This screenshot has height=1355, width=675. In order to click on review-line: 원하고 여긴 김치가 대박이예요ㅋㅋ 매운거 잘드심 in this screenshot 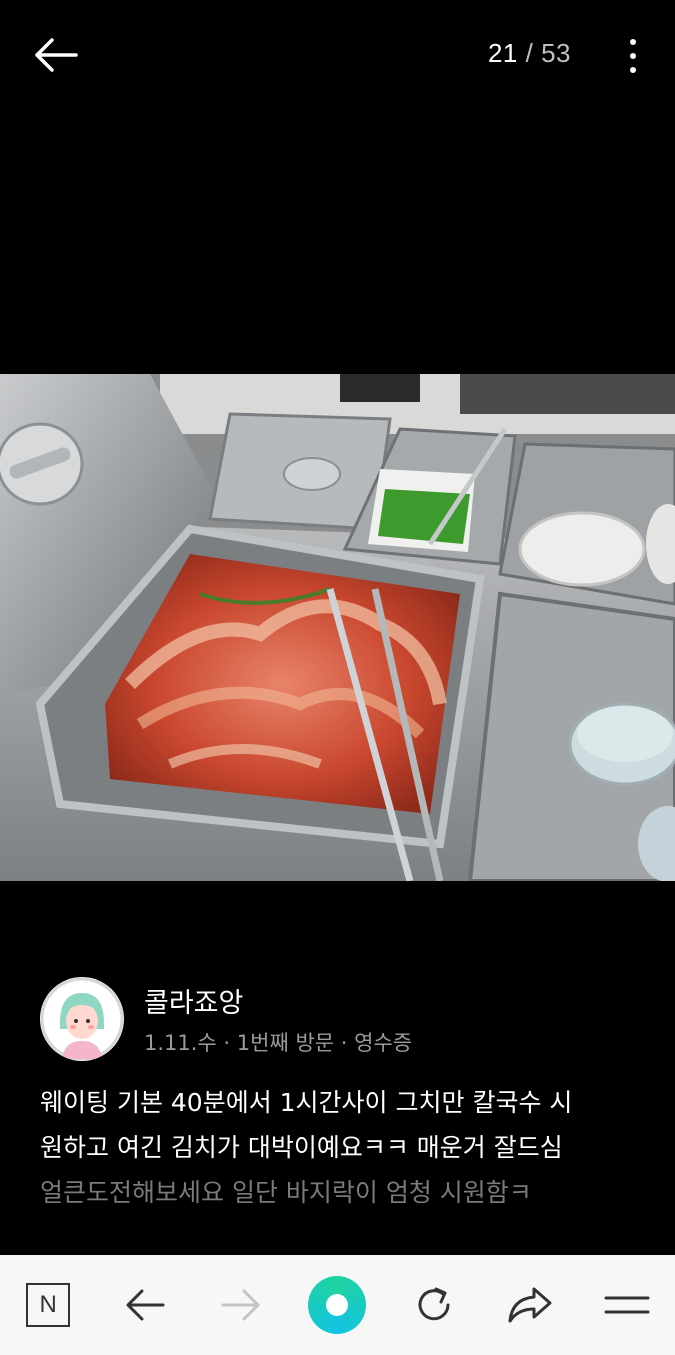, I will do `click(301, 1147)`.